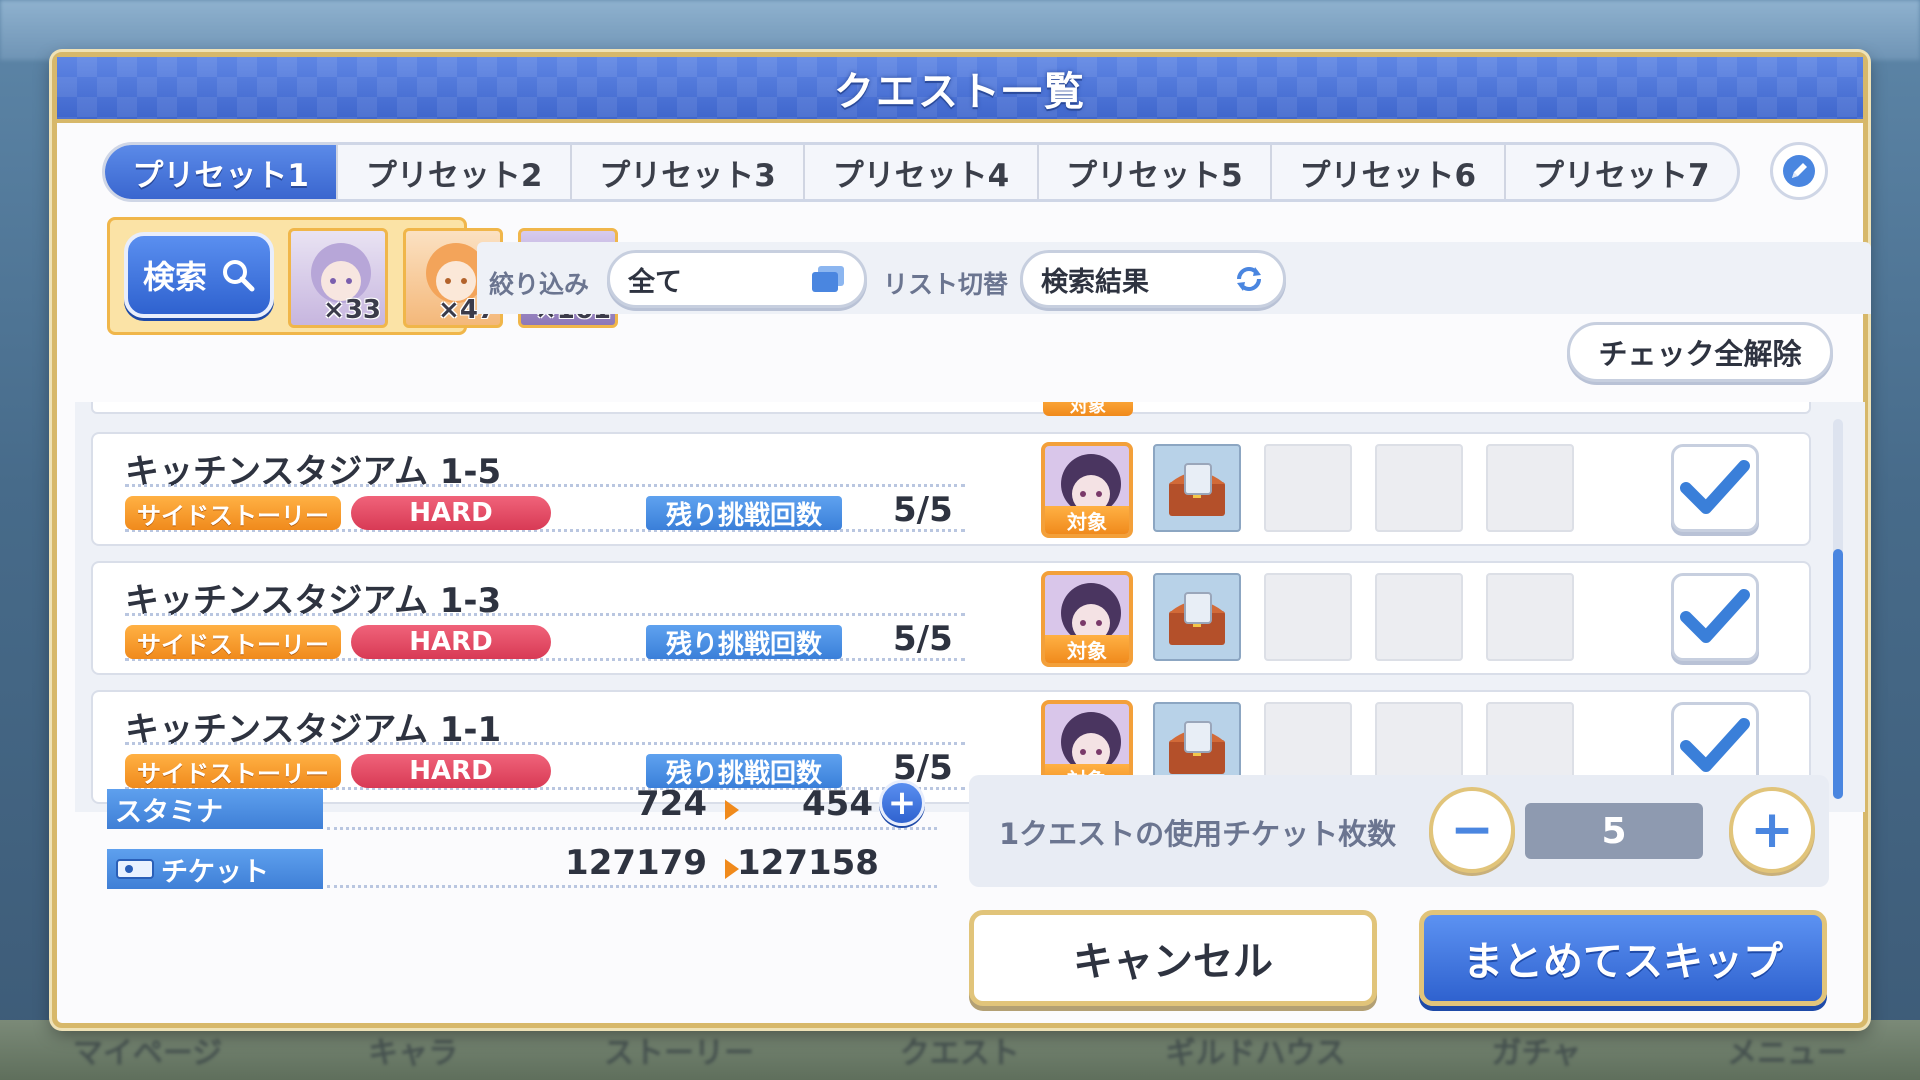 The image size is (1920, 1080). I want to click on refresh-icon, so click(1249, 279).